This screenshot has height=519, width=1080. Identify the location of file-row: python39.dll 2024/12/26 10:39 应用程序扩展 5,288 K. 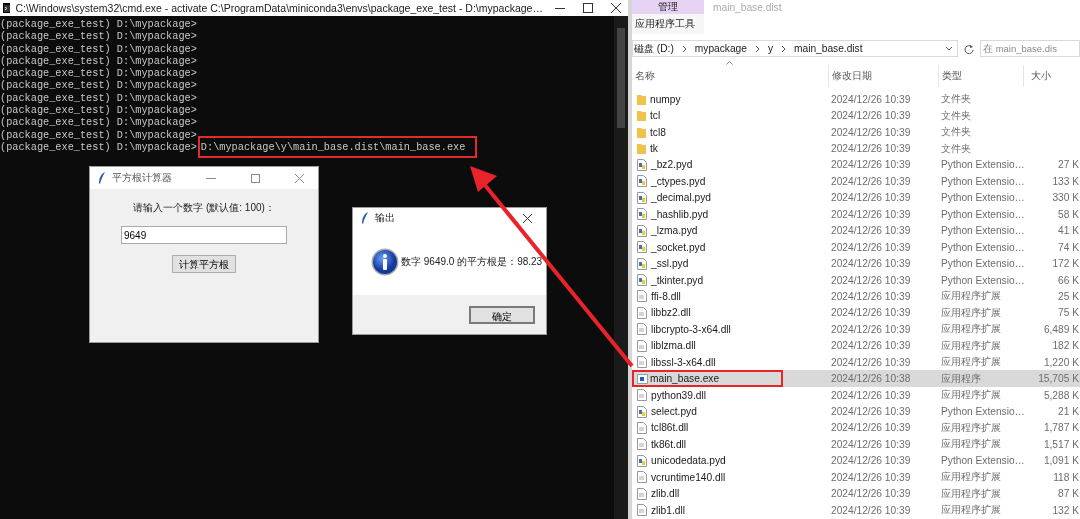
(856, 395).